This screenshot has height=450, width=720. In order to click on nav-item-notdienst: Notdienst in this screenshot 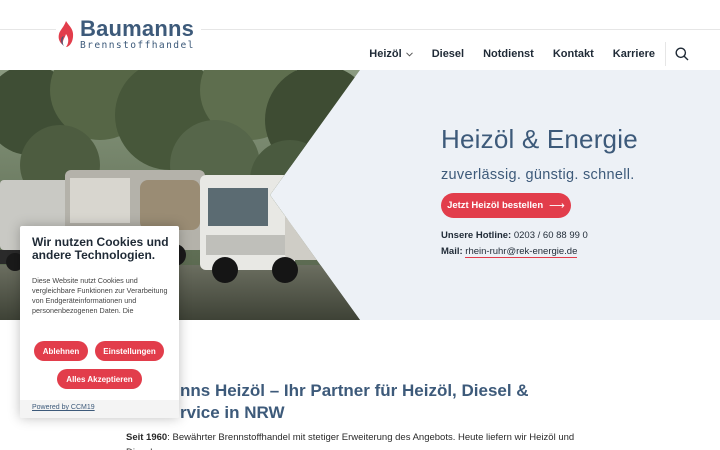, I will do `click(508, 54)`.